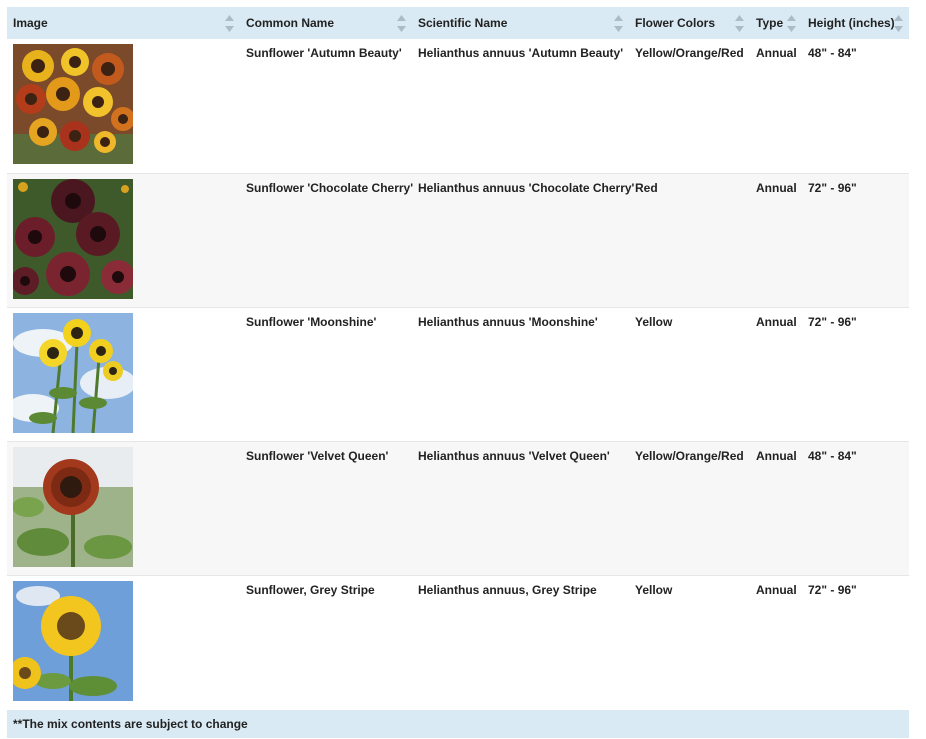  Describe the element at coordinates (526, 187) in the screenshot. I see `scientific-name-cell: Helianthus annuus 'Chocolate Cherry'` at that location.